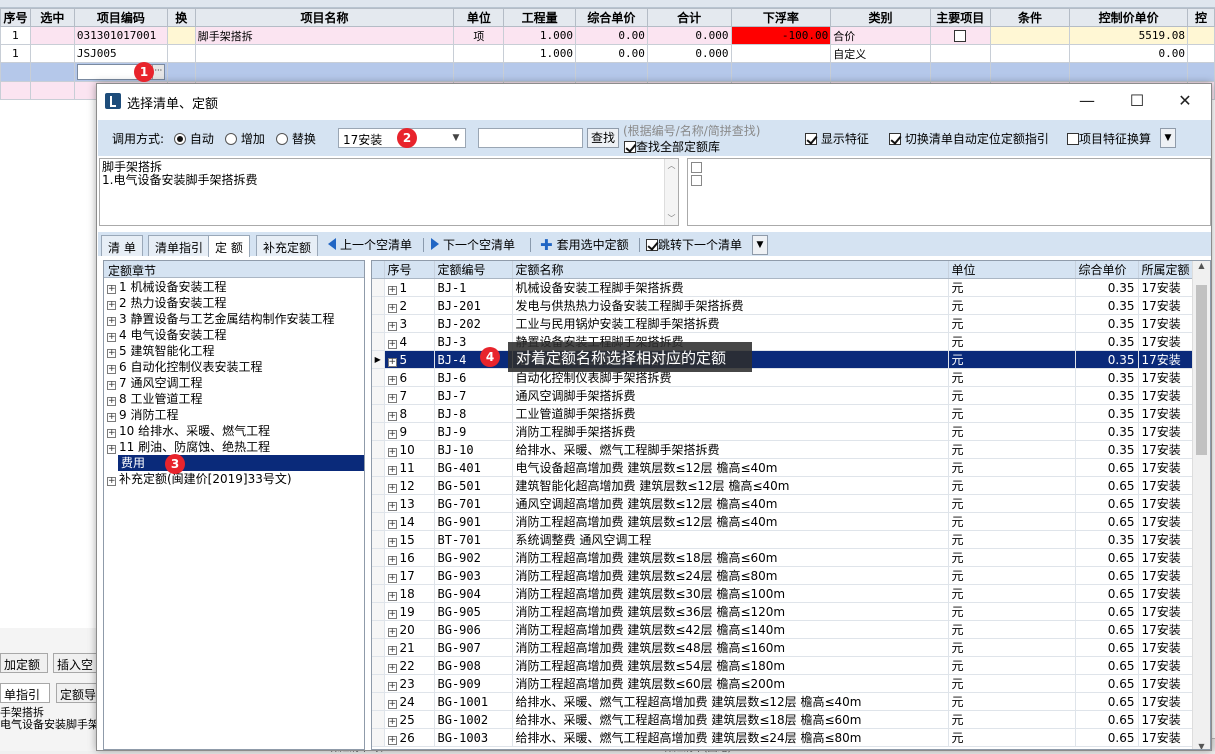  I want to click on cell-no: +15, so click(409, 539).